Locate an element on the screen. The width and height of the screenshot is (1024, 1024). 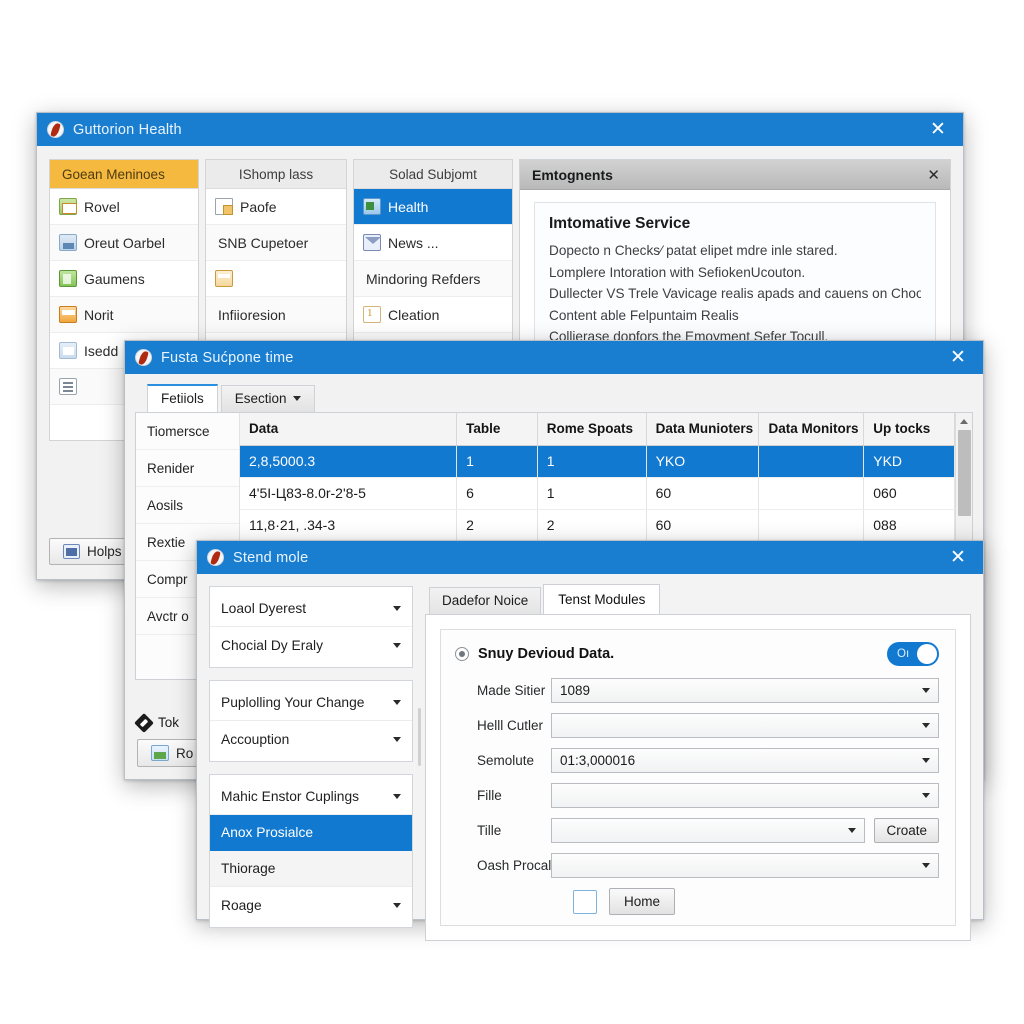
radio-button-icon is located at coordinates (462, 654).